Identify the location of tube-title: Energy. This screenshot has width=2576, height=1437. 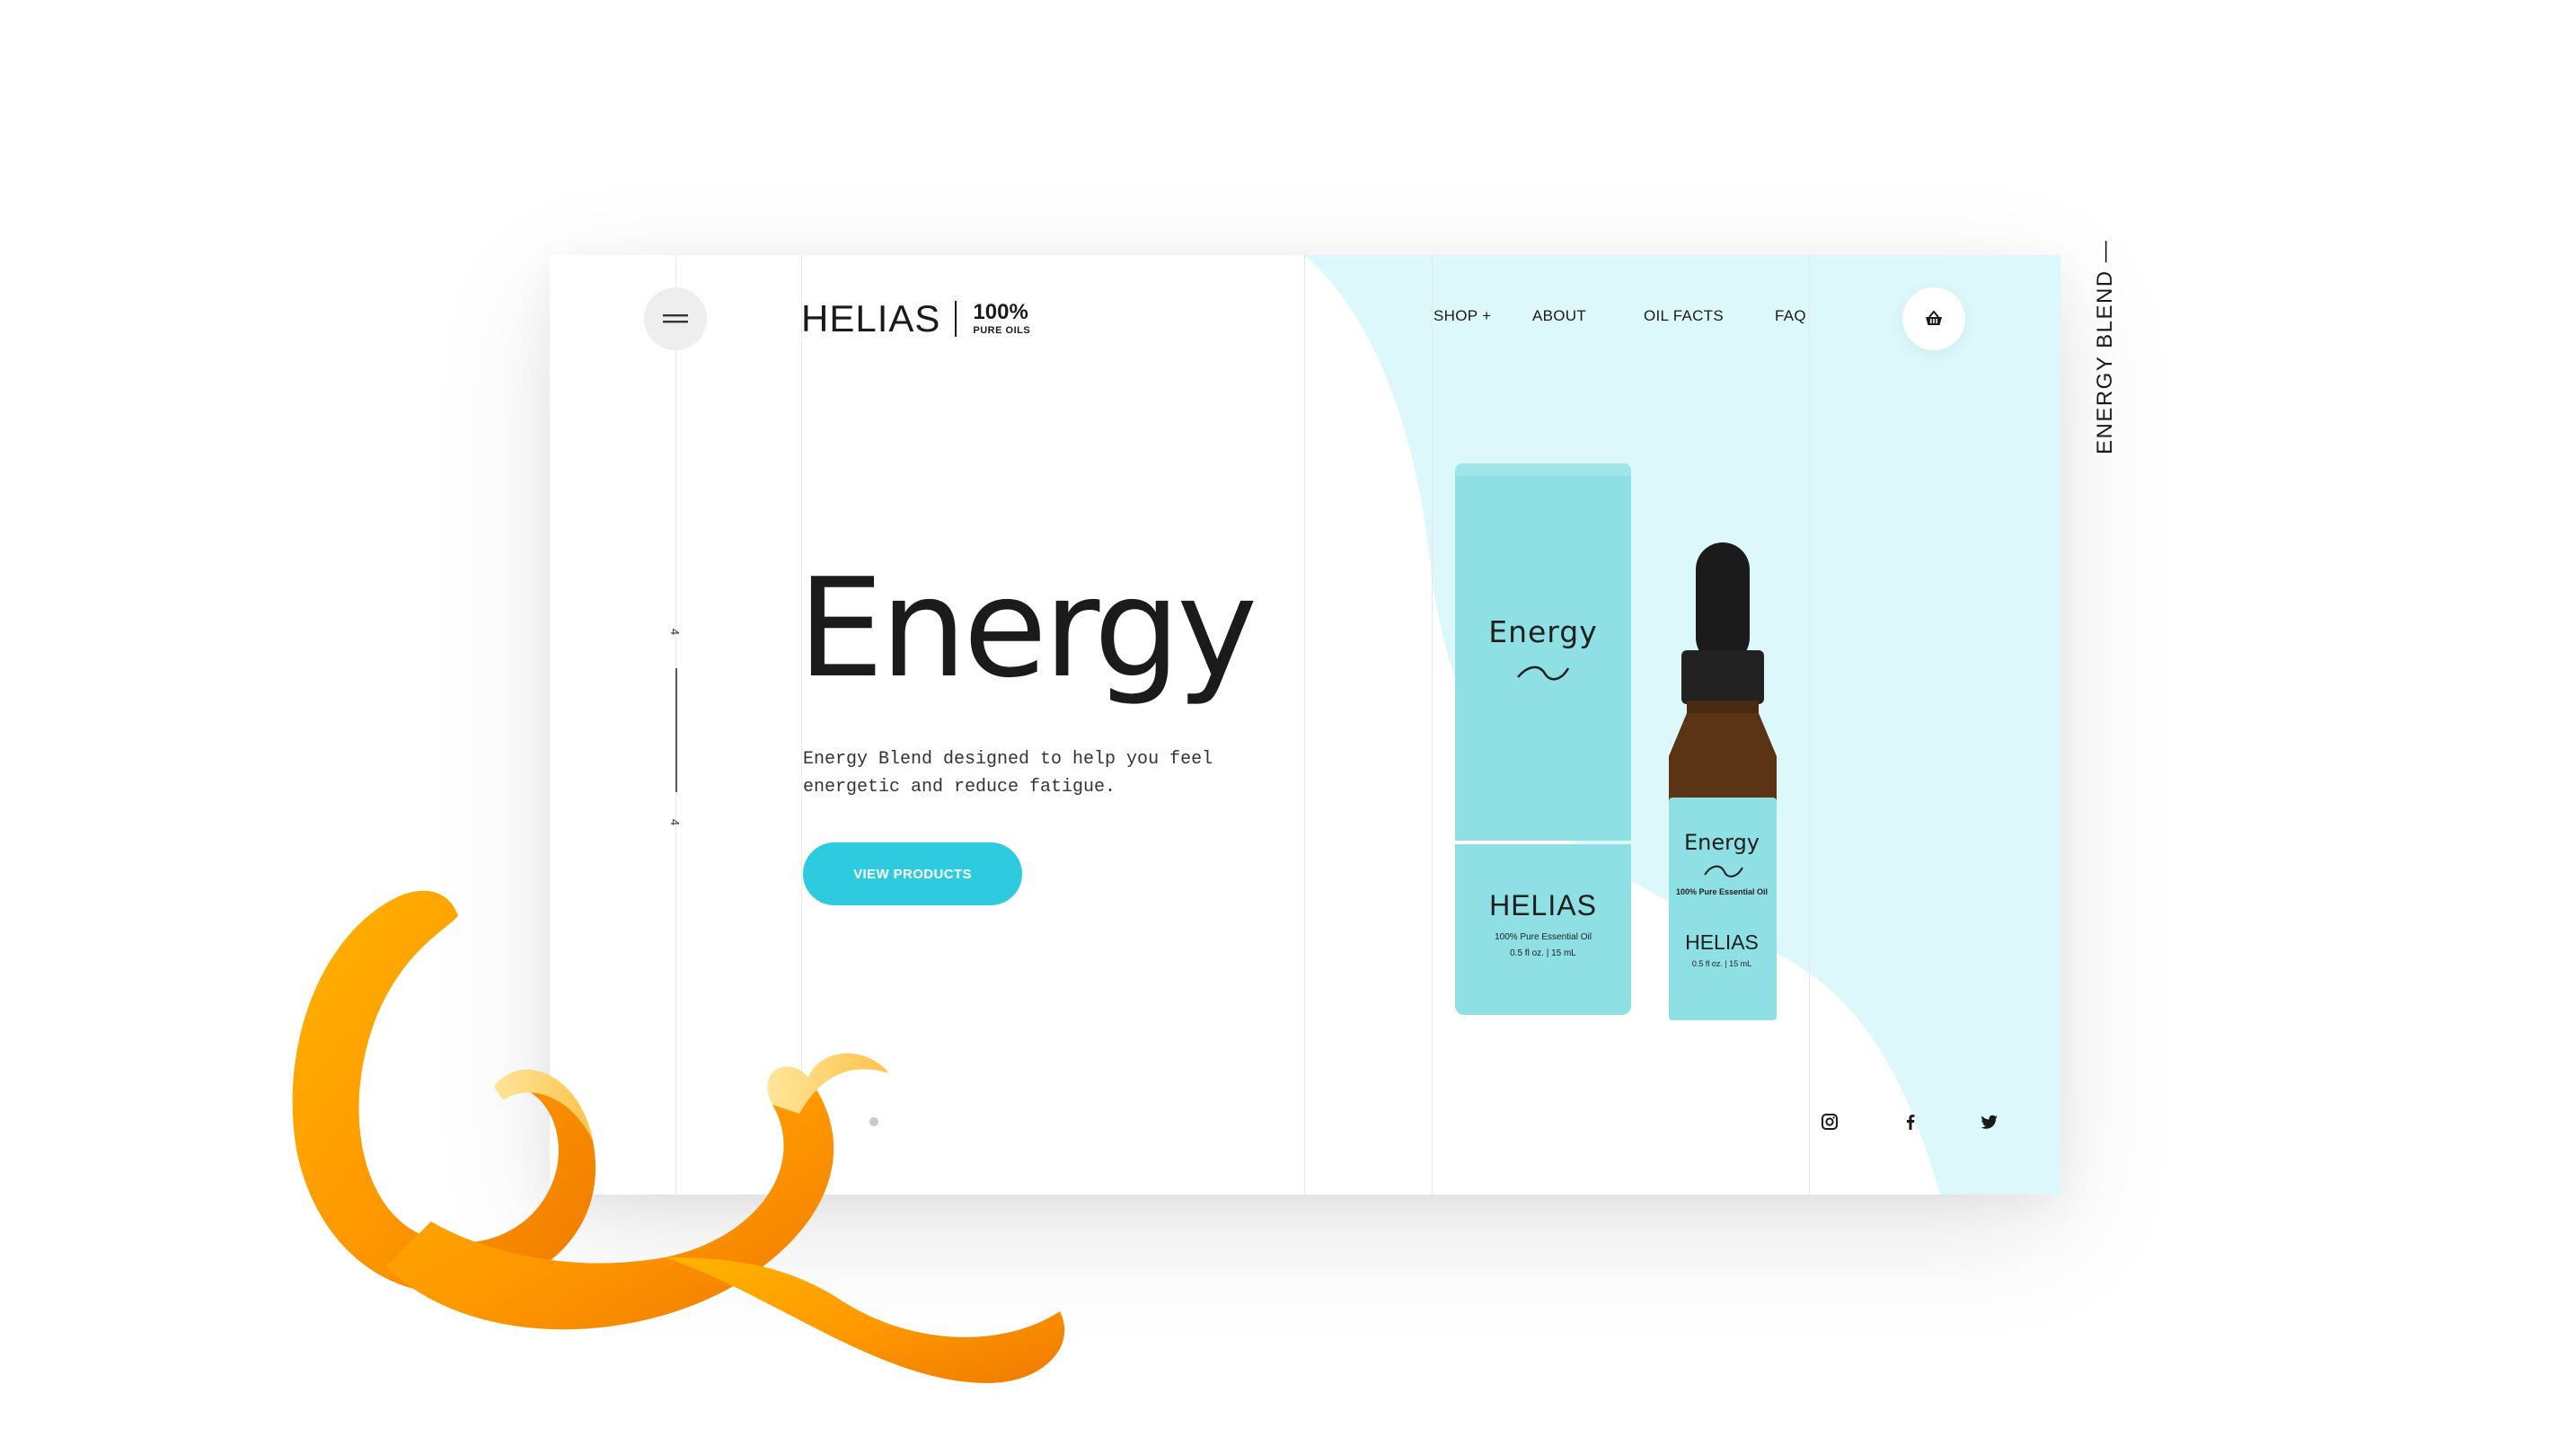
(1543, 631).